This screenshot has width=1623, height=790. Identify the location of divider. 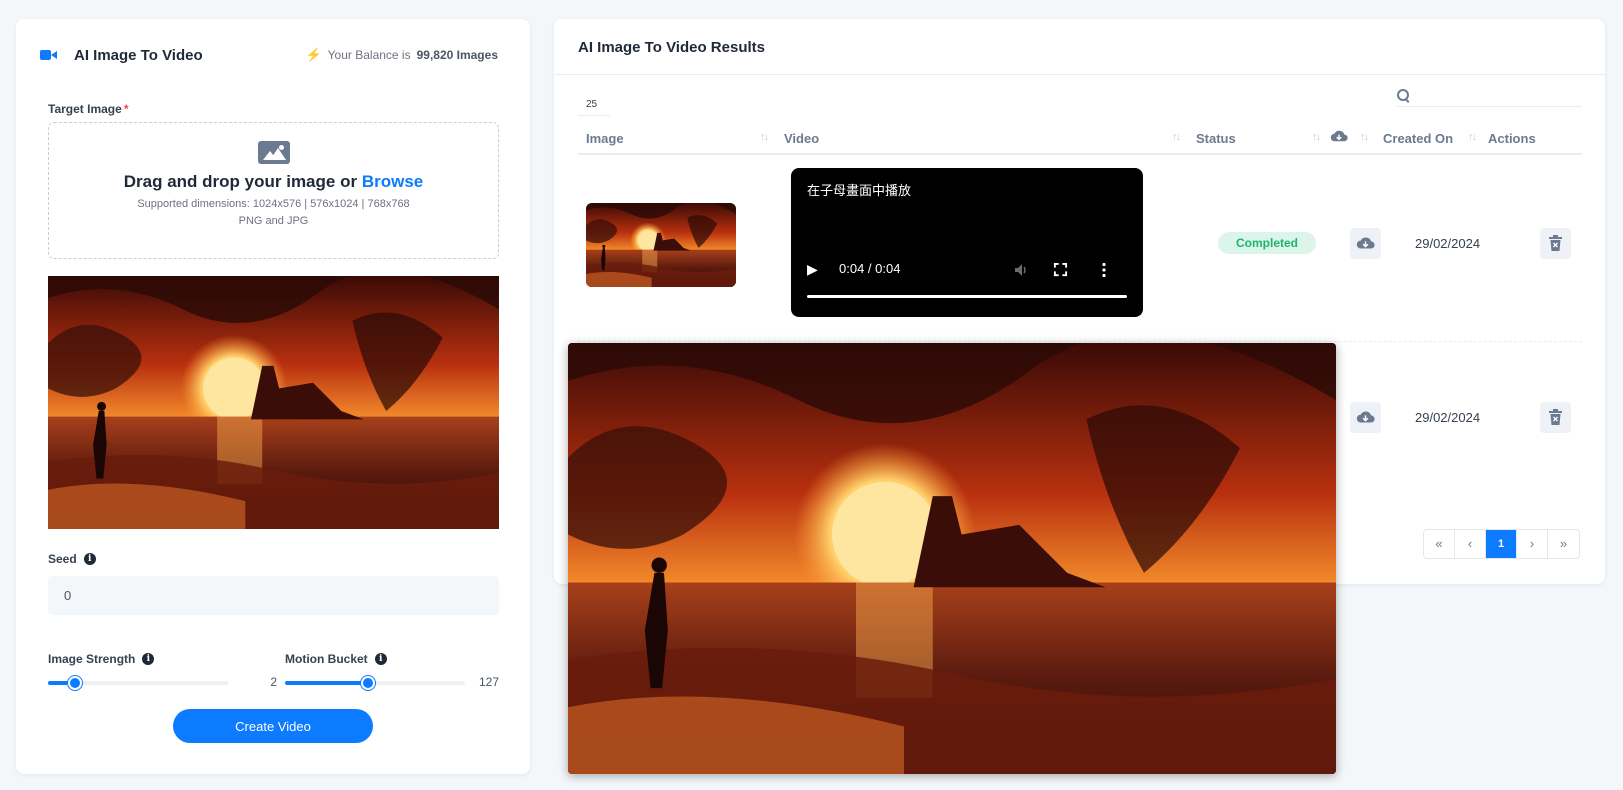
(1079, 74).